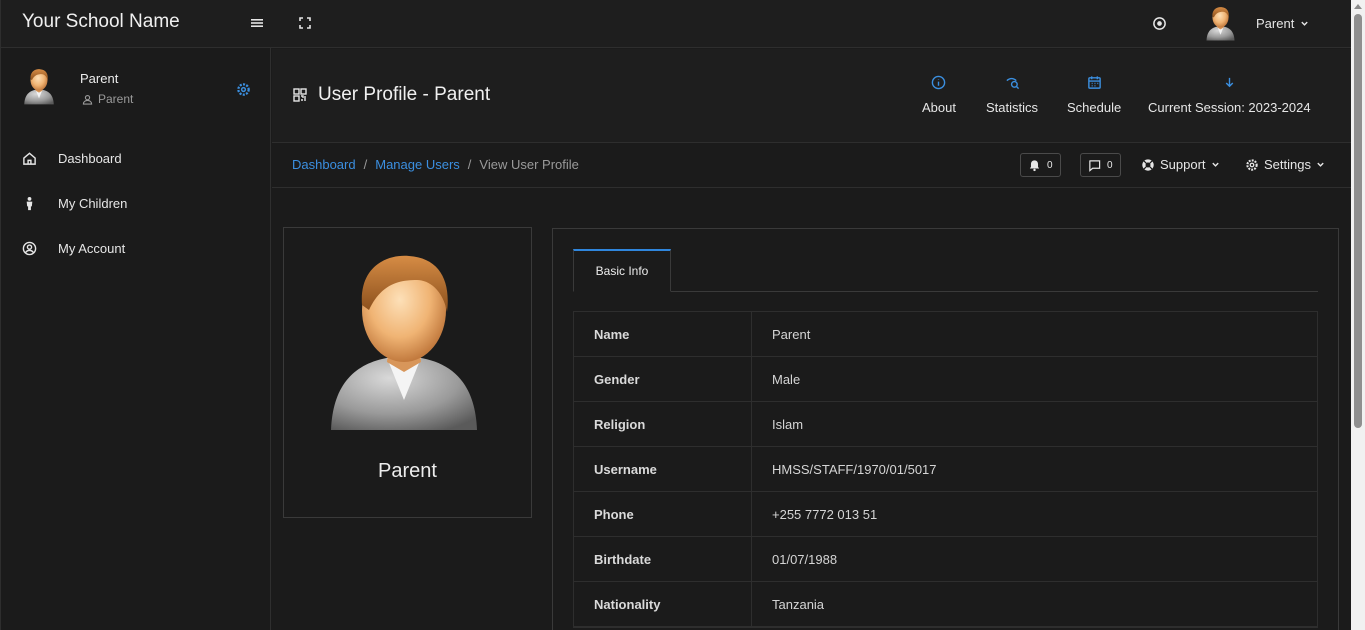 The width and height of the screenshot is (1365, 630). I want to click on user-menu: Parent, so click(1282, 23).